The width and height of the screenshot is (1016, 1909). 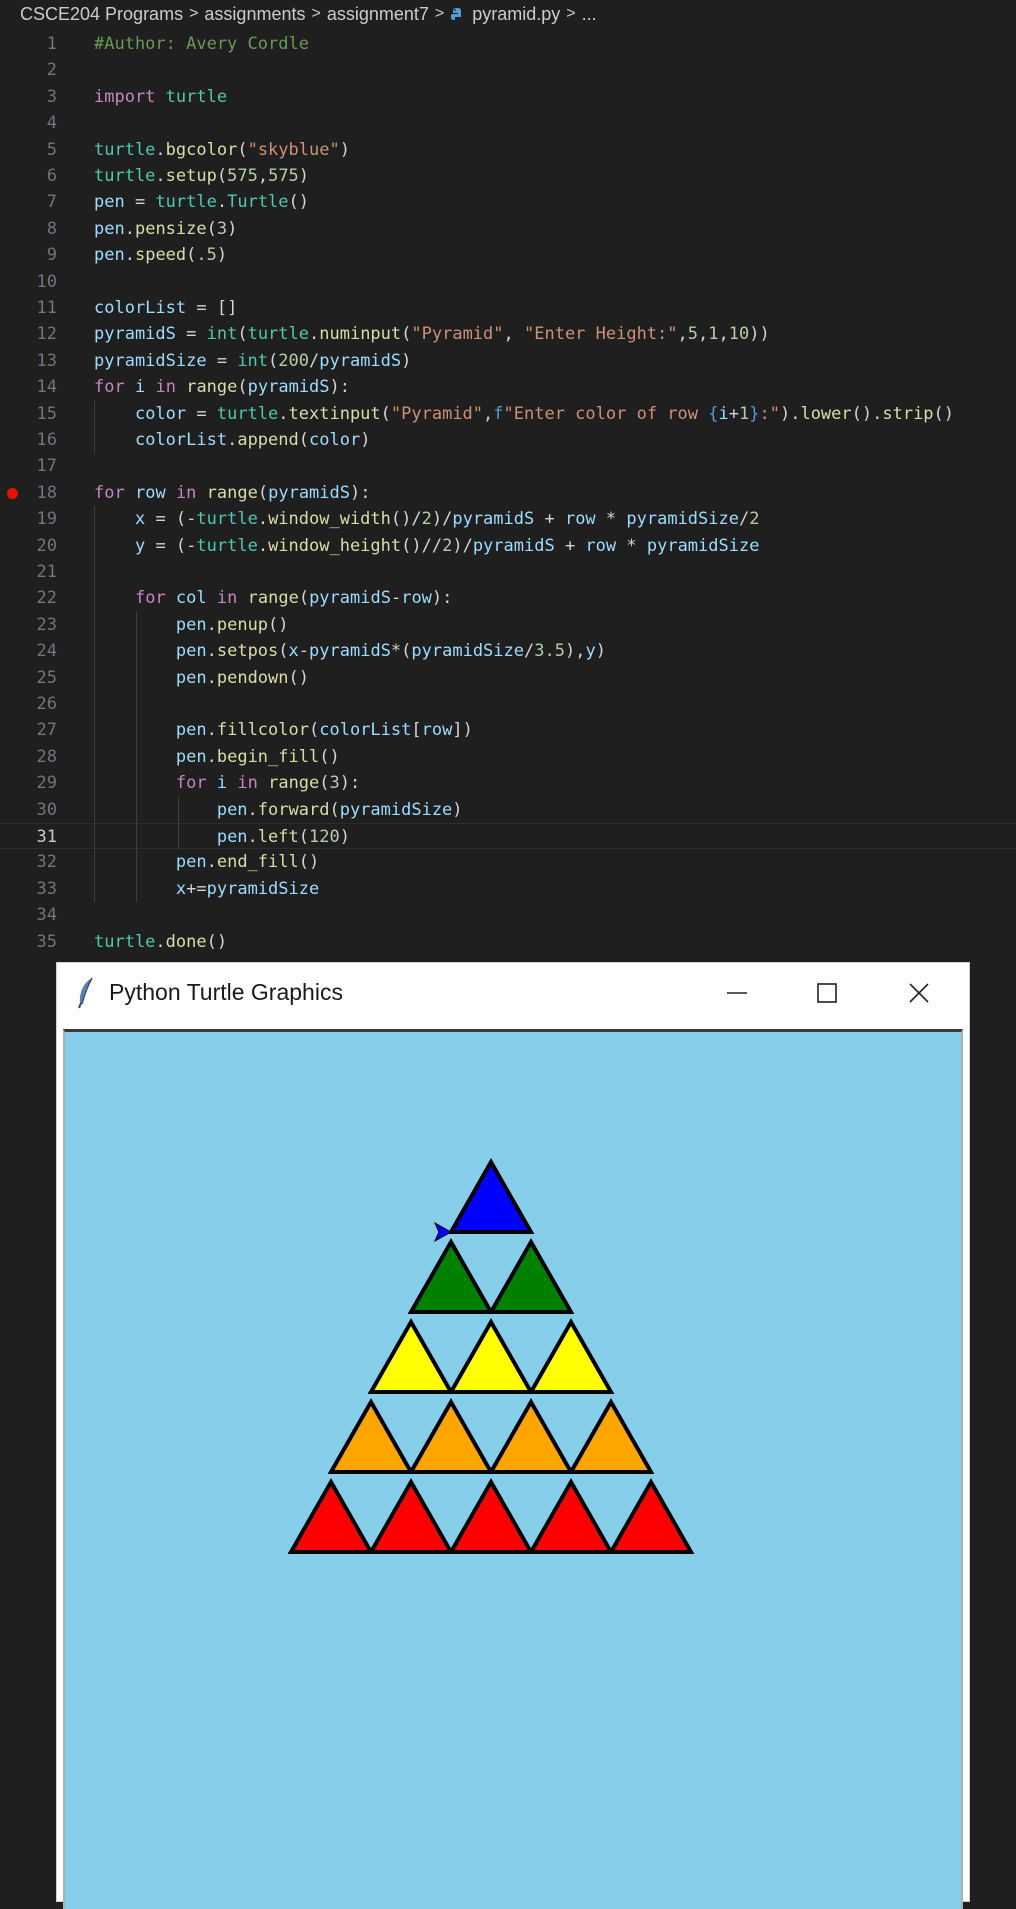 What do you see at coordinates (360, 360) in the screenshot?
I see `code-token: pyramidS` at bounding box center [360, 360].